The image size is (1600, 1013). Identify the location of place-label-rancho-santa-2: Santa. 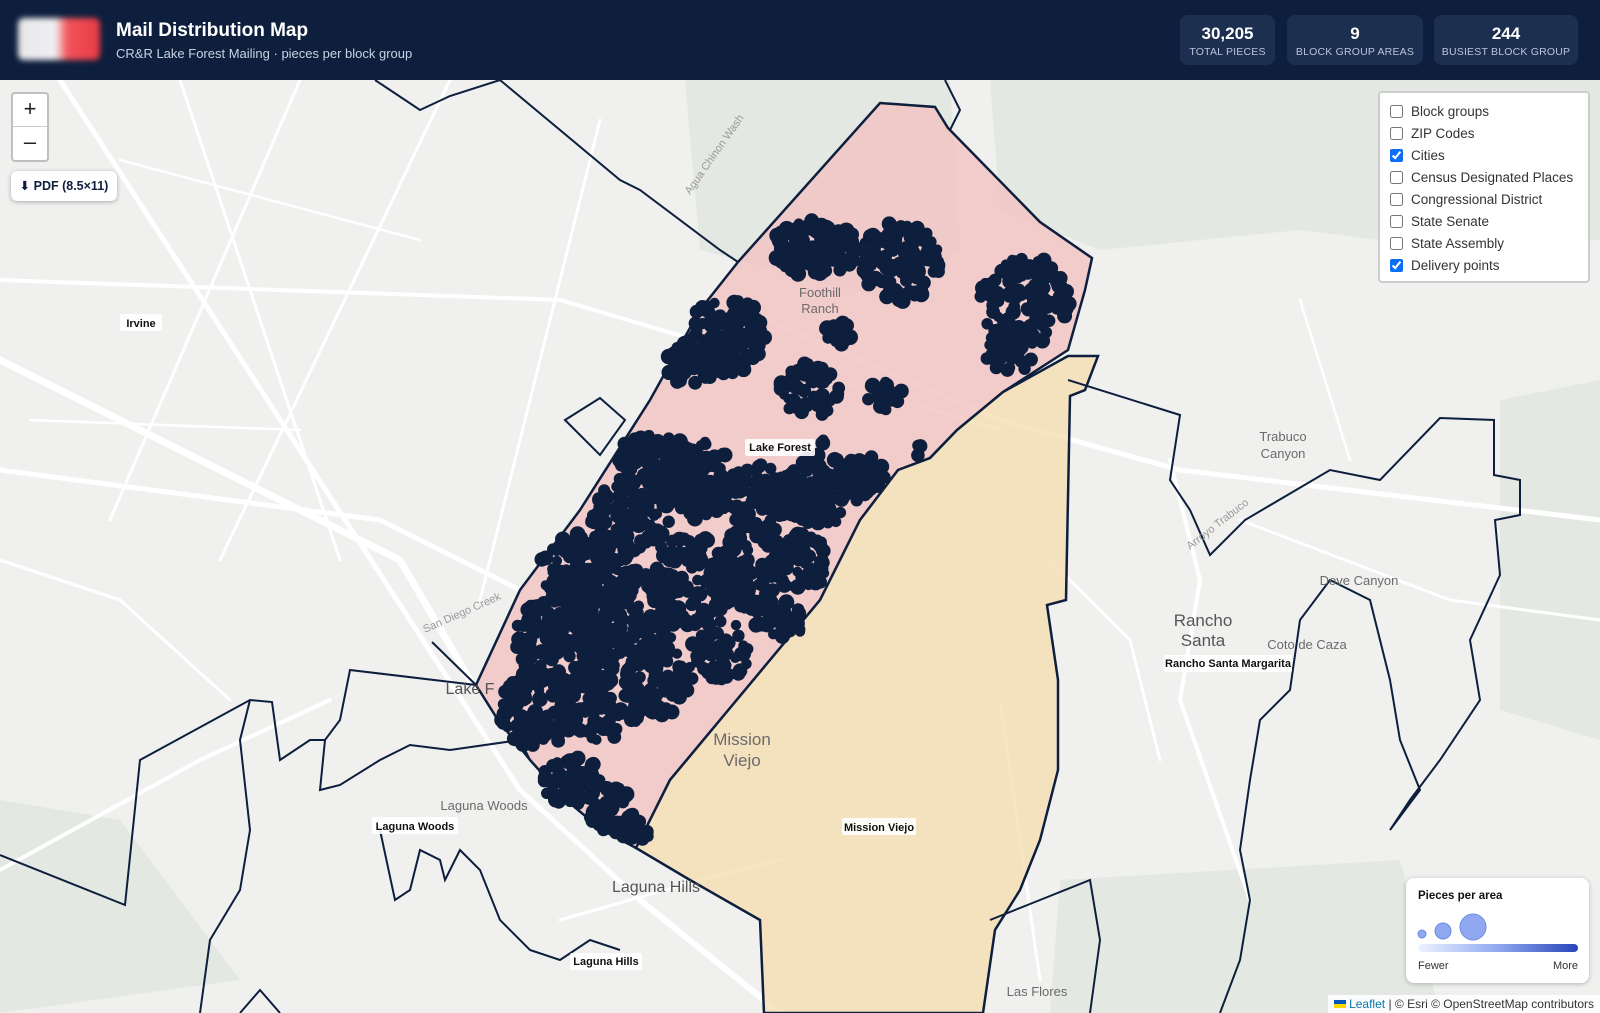
(1203, 640).